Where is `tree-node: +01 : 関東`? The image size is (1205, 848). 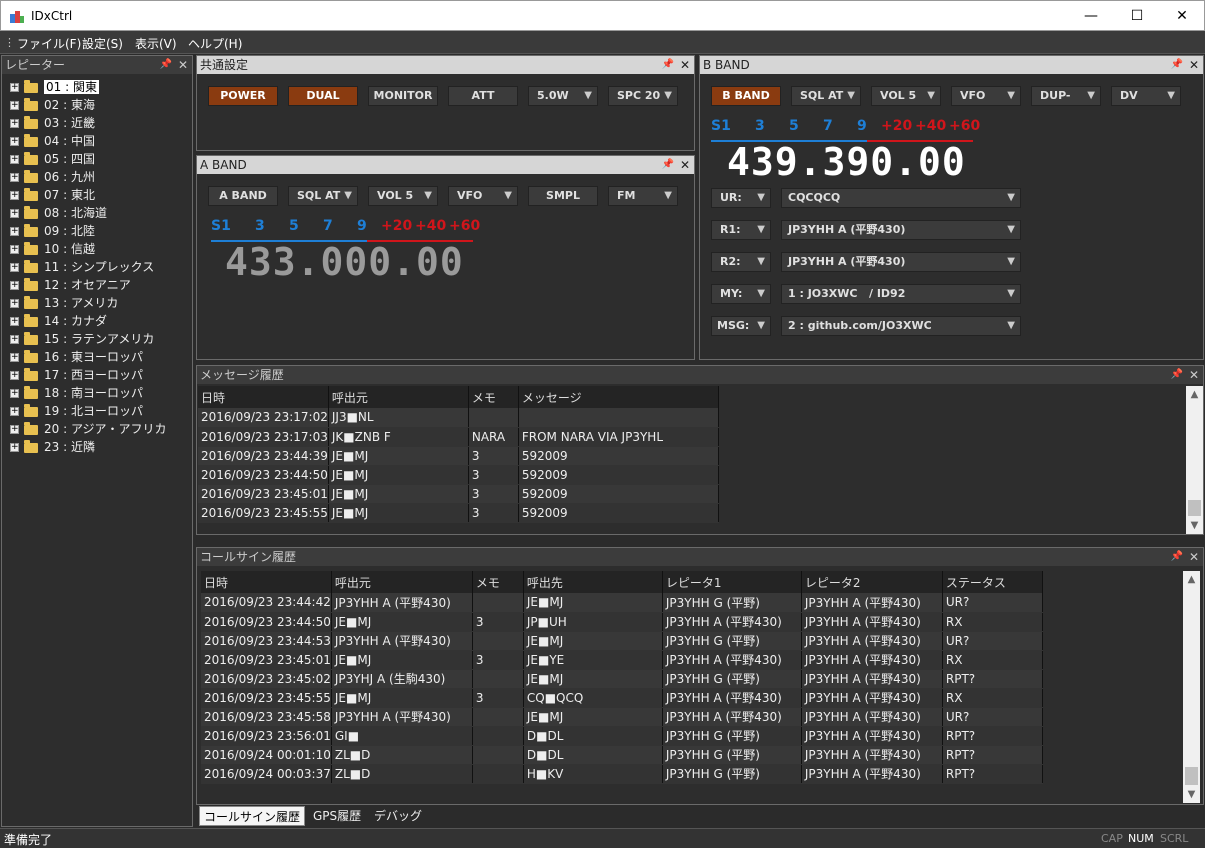 tree-node: +01 : 関東 is located at coordinates (54, 87).